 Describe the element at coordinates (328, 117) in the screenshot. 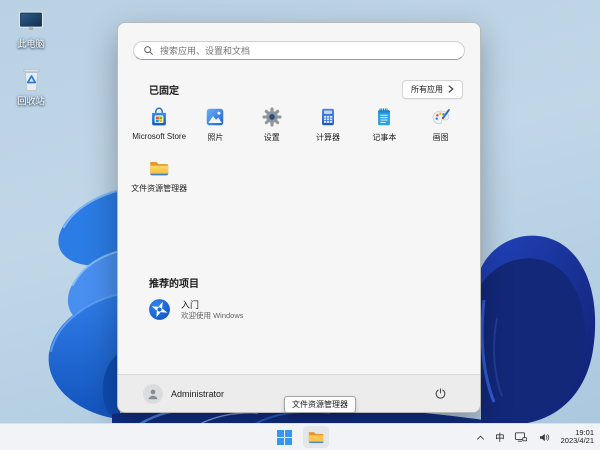

I see `calculator-icon` at that location.